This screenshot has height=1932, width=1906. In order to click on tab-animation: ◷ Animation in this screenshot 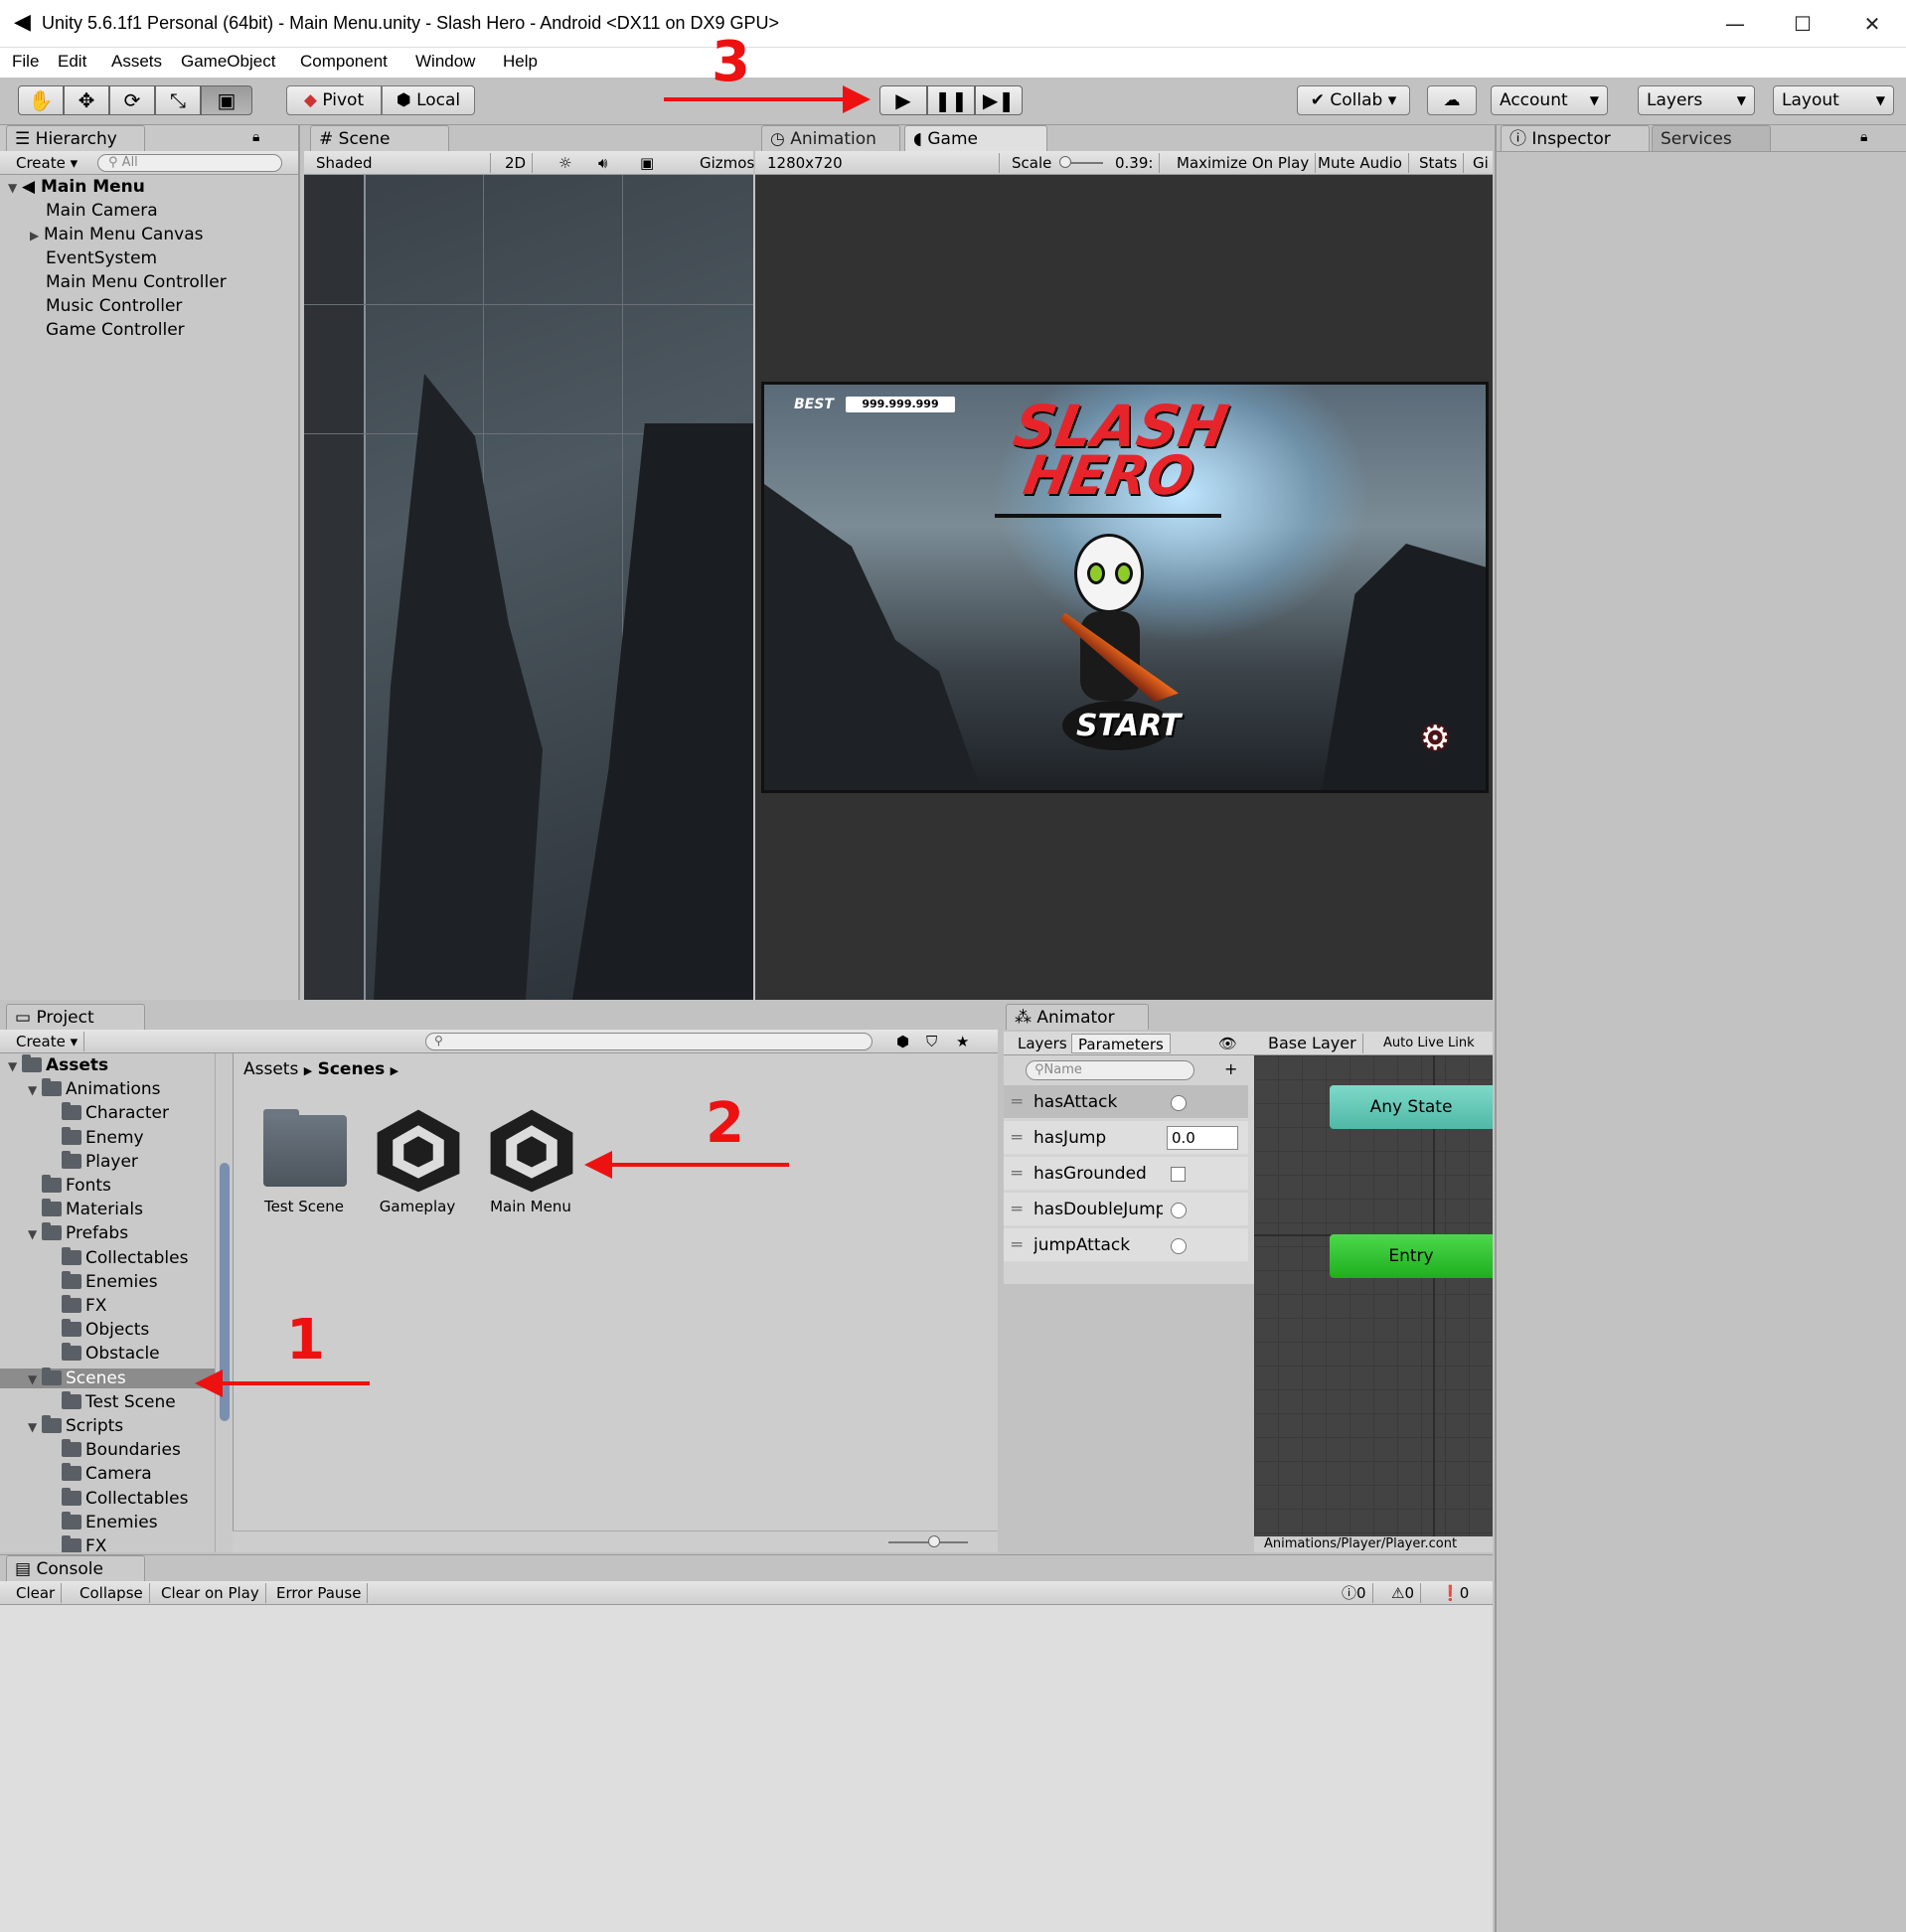, I will do `click(831, 138)`.